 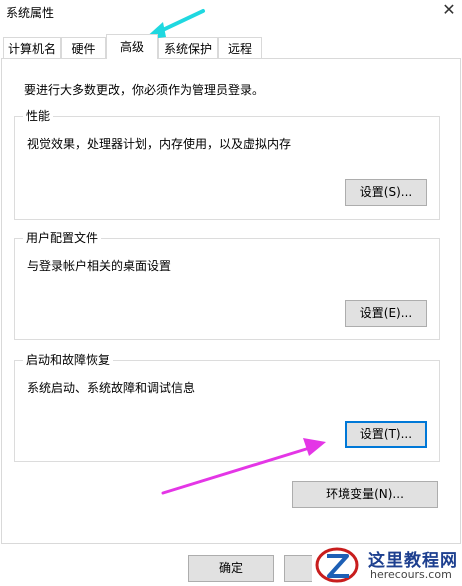 What do you see at coordinates (387, 565) in the screenshot?
I see `watermark: 这里教程网 herecours.com` at bounding box center [387, 565].